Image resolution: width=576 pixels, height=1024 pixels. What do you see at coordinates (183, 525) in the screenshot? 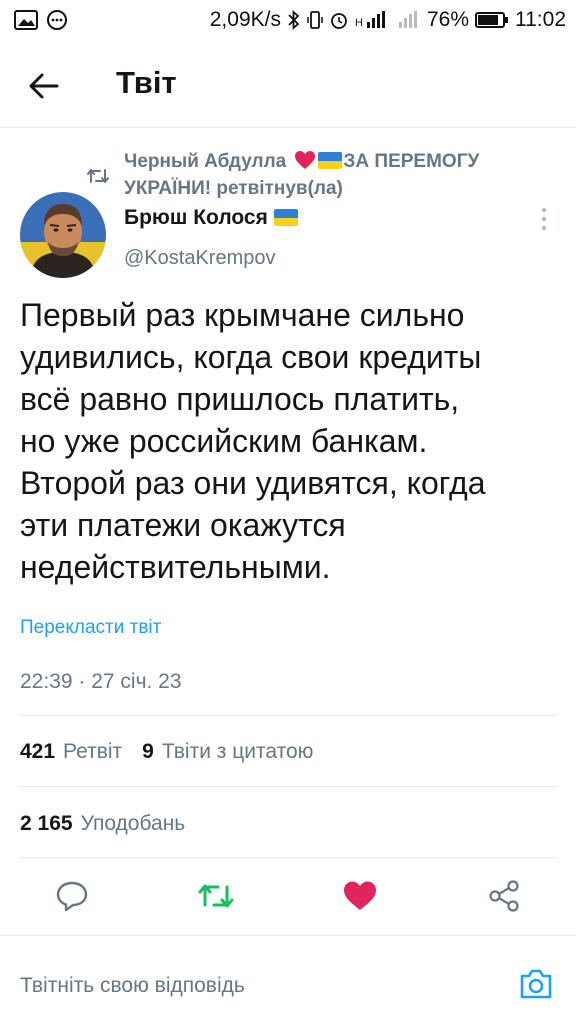
I see `tweet-line: эти платежи окажутся` at bounding box center [183, 525].